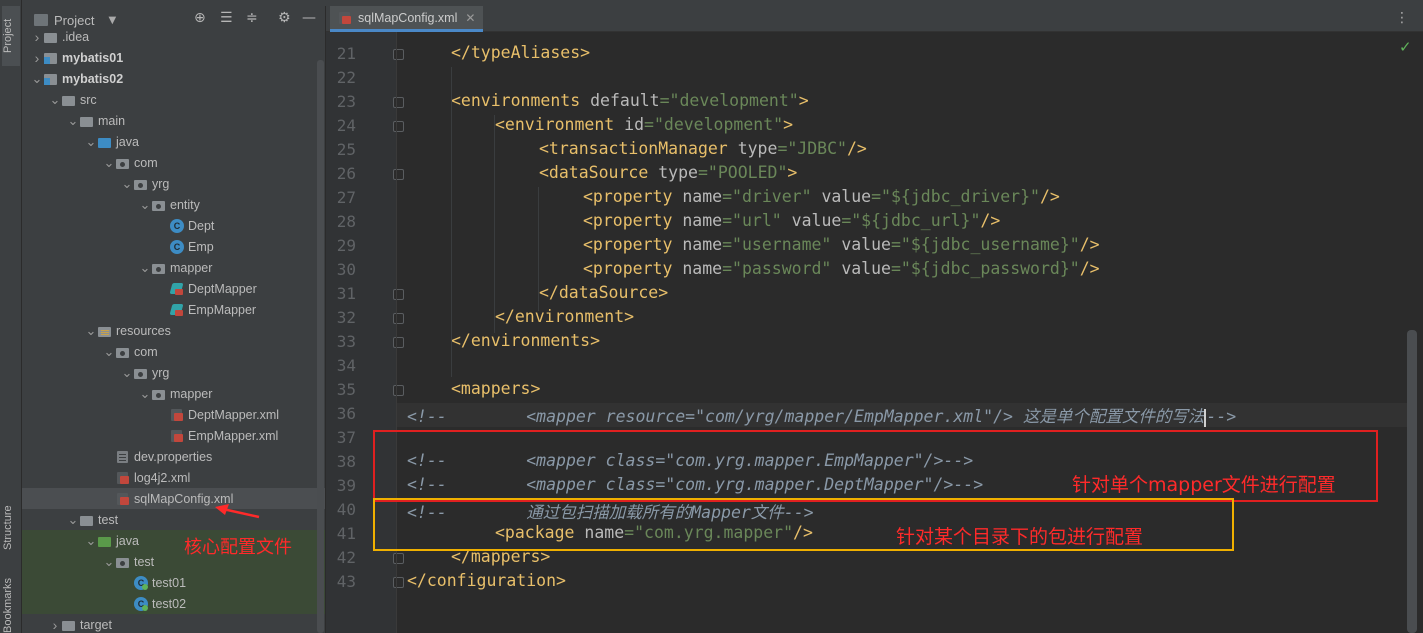 This screenshot has height=633, width=1423. I want to click on inspection-ok-icon: ✓, so click(1405, 47).